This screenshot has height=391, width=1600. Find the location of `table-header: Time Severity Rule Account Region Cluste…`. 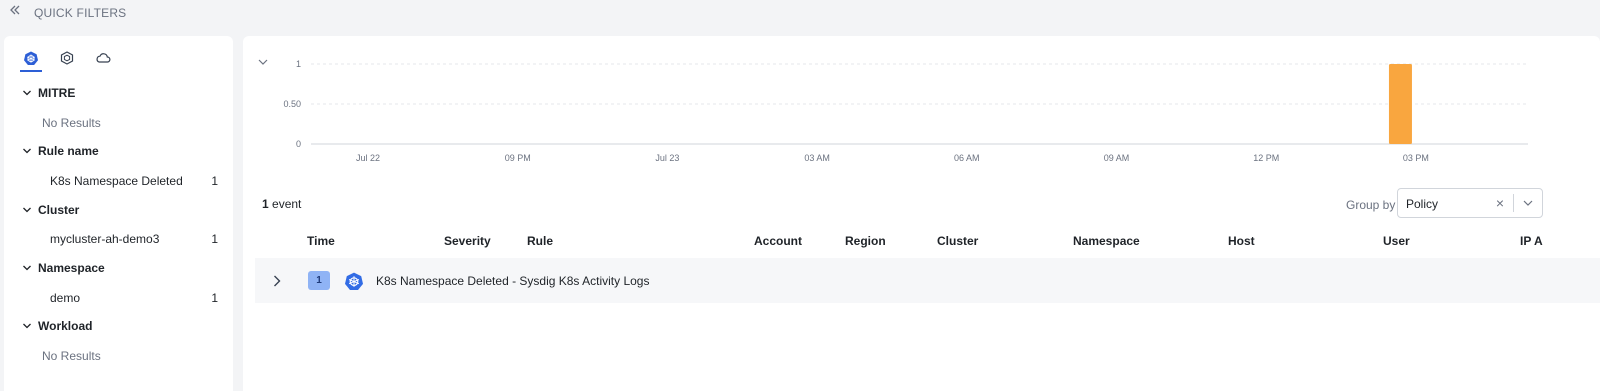

table-header: Time Severity Rule Account Region Cluste… is located at coordinates (921, 241).